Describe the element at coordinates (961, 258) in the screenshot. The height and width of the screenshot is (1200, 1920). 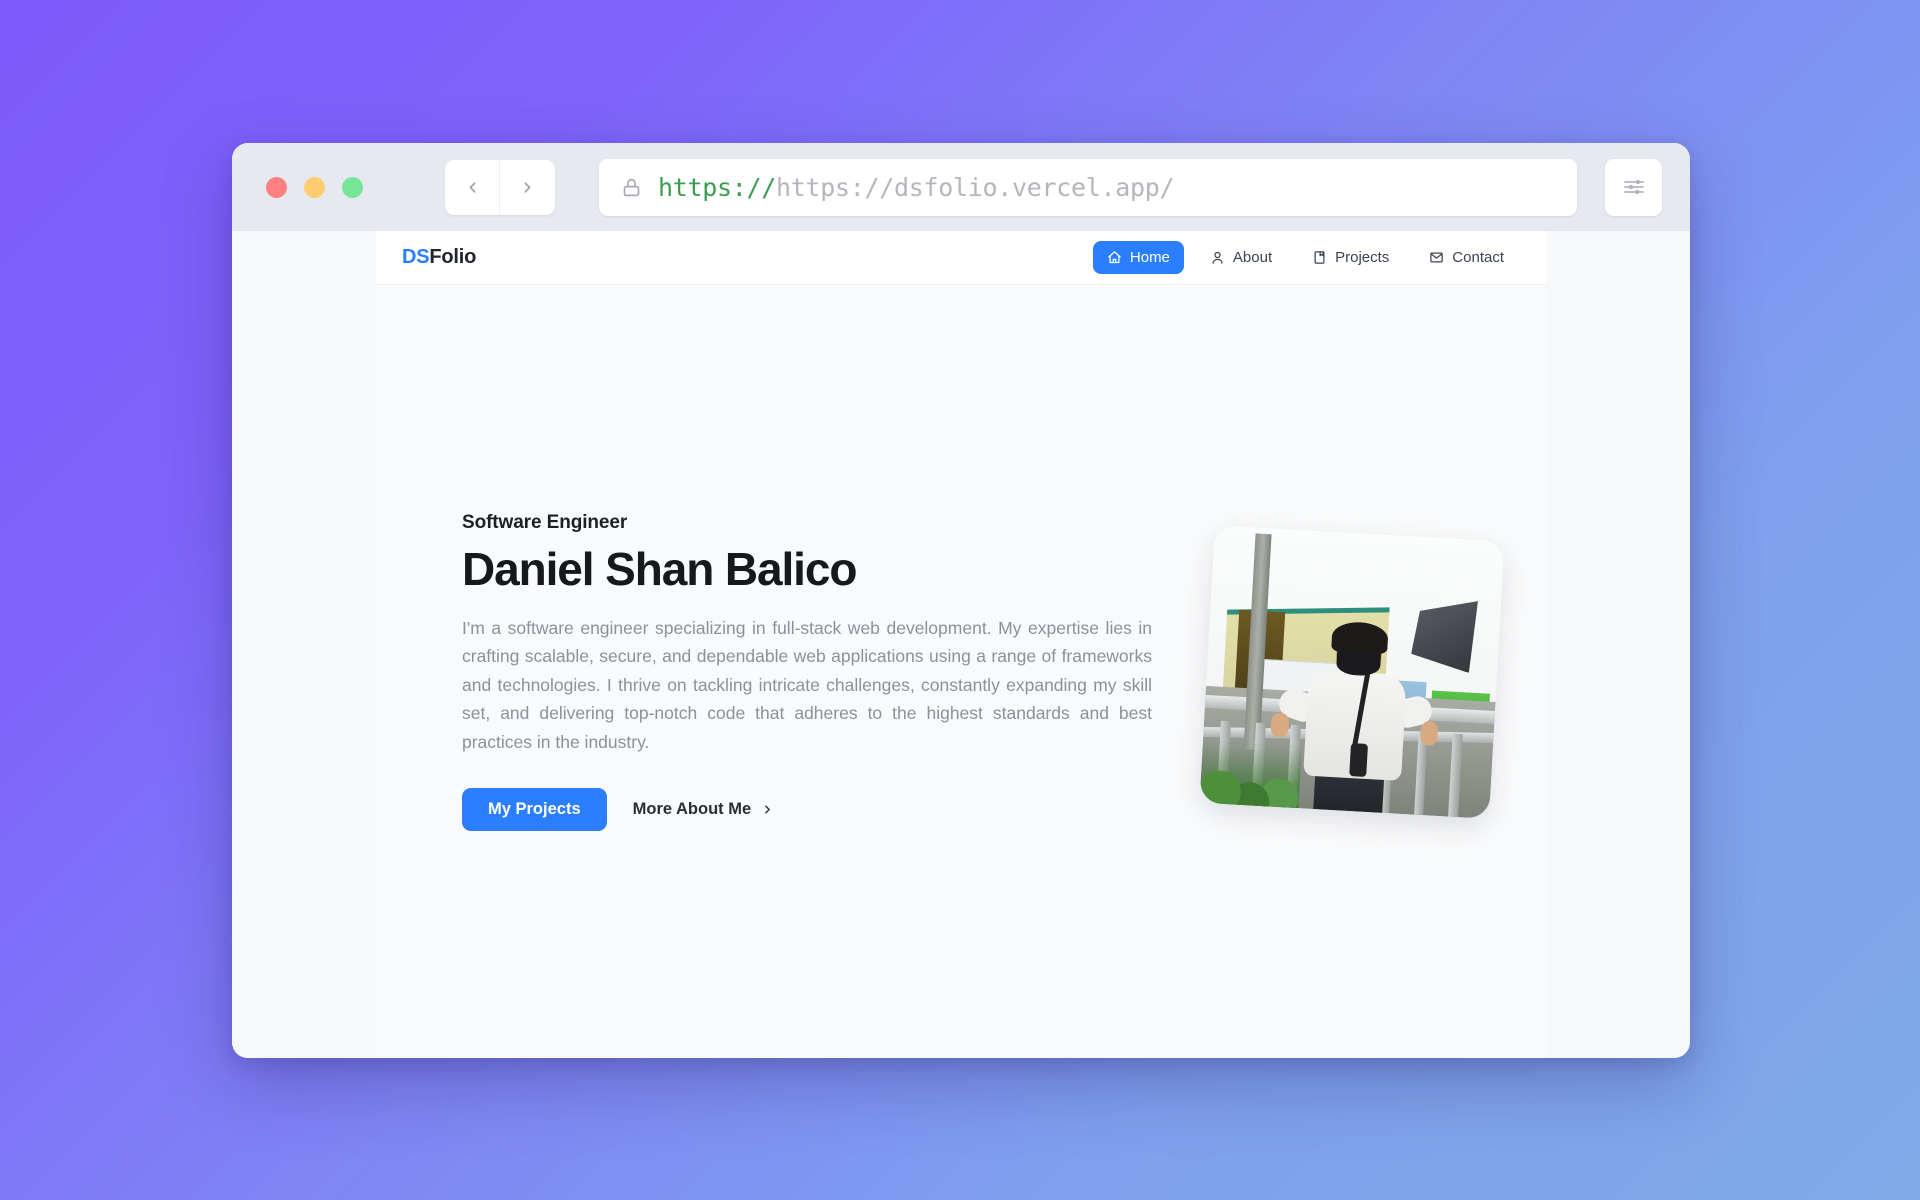
I see `site-navbar: DSFolio Home About Projects Contact` at that location.